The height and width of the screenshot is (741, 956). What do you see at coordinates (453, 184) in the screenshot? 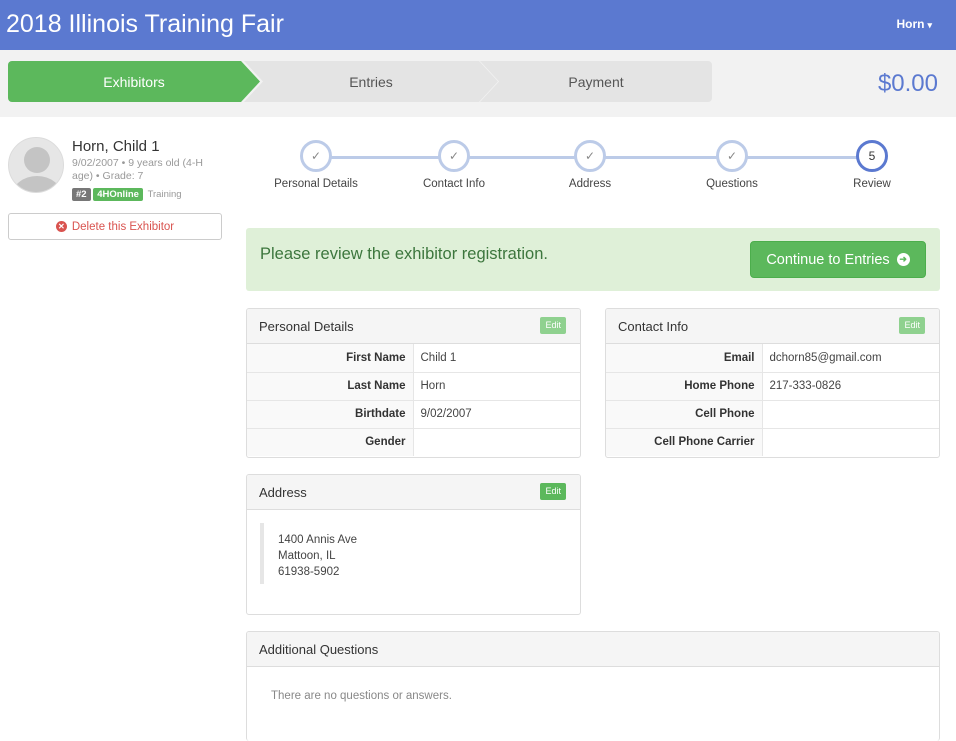
I see `progress-step-label: Contact Info` at bounding box center [453, 184].